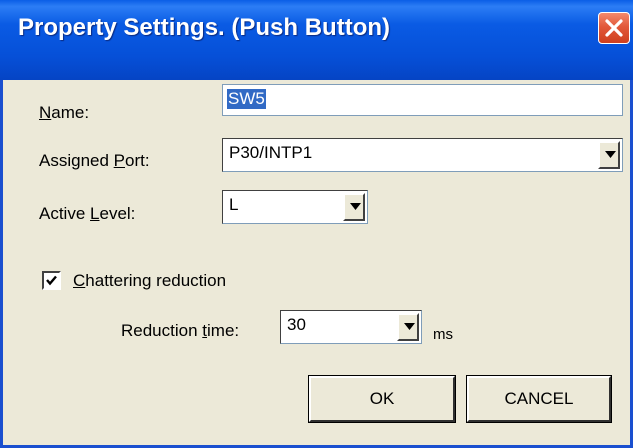  Describe the element at coordinates (271, 152) in the screenshot. I see `assigned-port-value: P30/INTP1` at that location.